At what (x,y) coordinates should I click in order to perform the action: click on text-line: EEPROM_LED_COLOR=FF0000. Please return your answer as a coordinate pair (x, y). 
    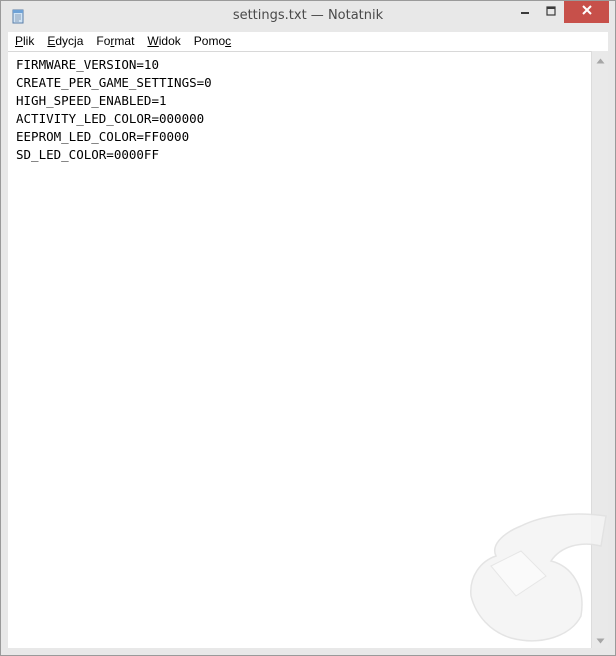
    Looking at the image, I should click on (103, 136).